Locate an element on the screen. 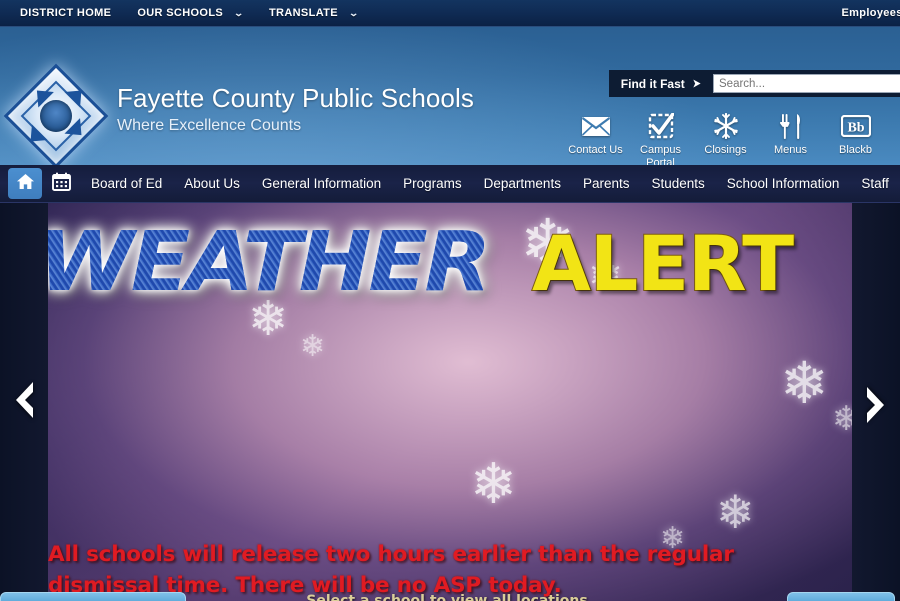 The width and height of the screenshot is (900, 601). utility-link-district-home: DISTRICT HOME is located at coordinates (65, 13).